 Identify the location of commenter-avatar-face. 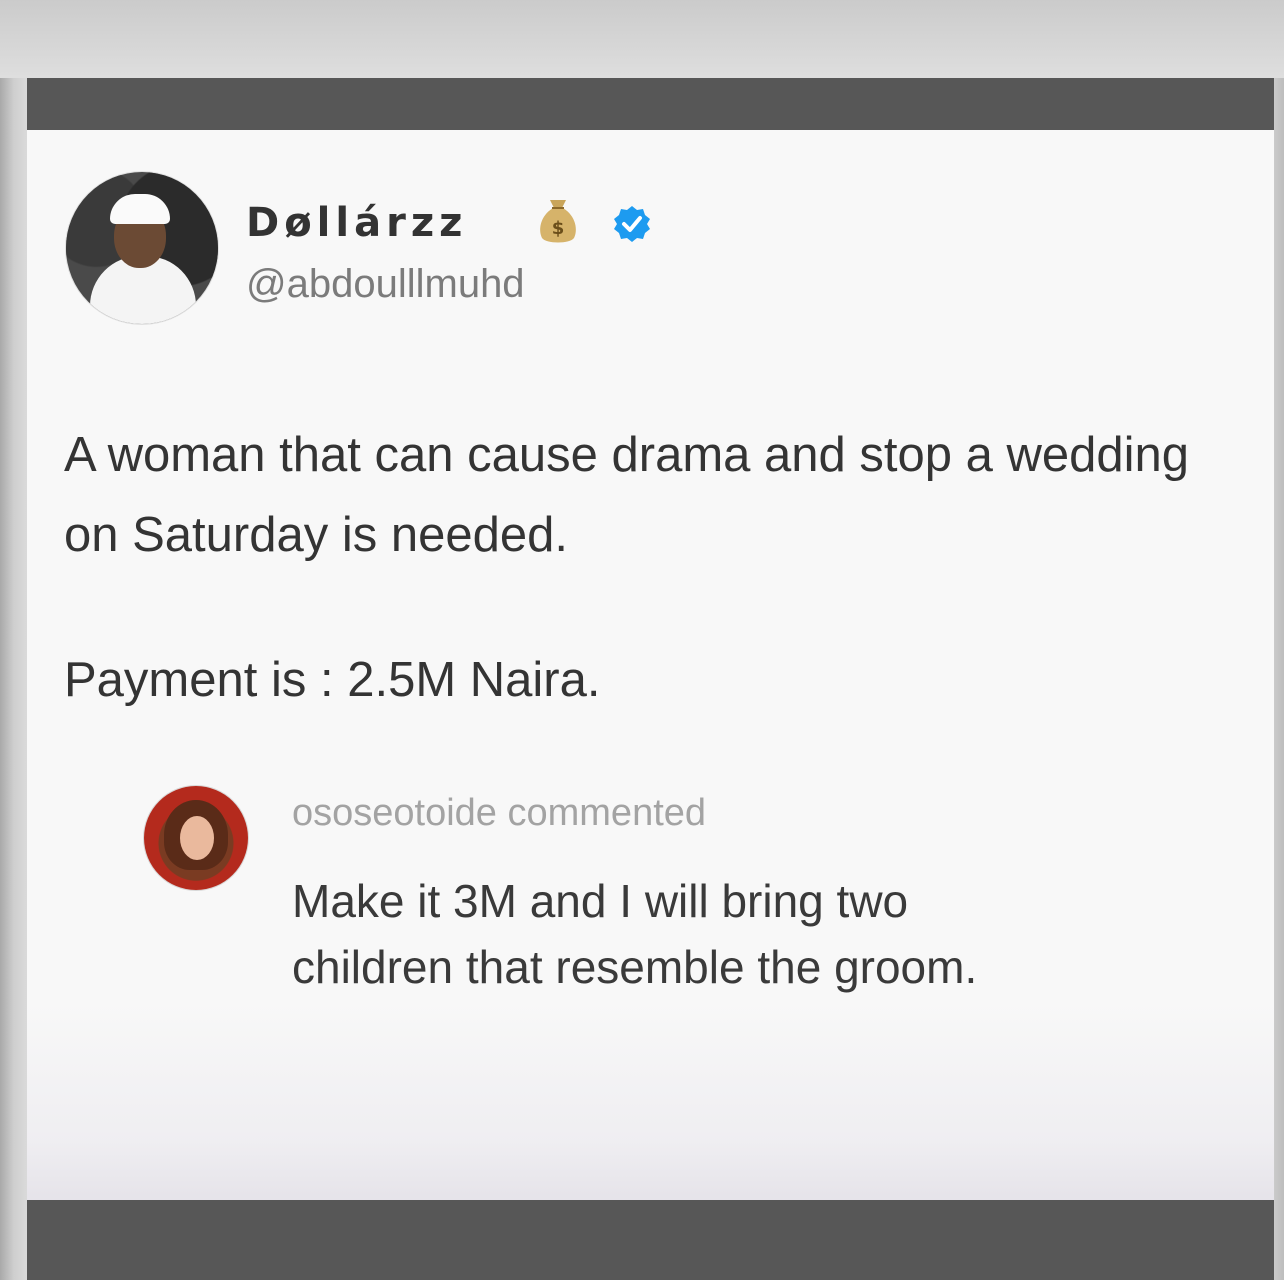
(197, 838).